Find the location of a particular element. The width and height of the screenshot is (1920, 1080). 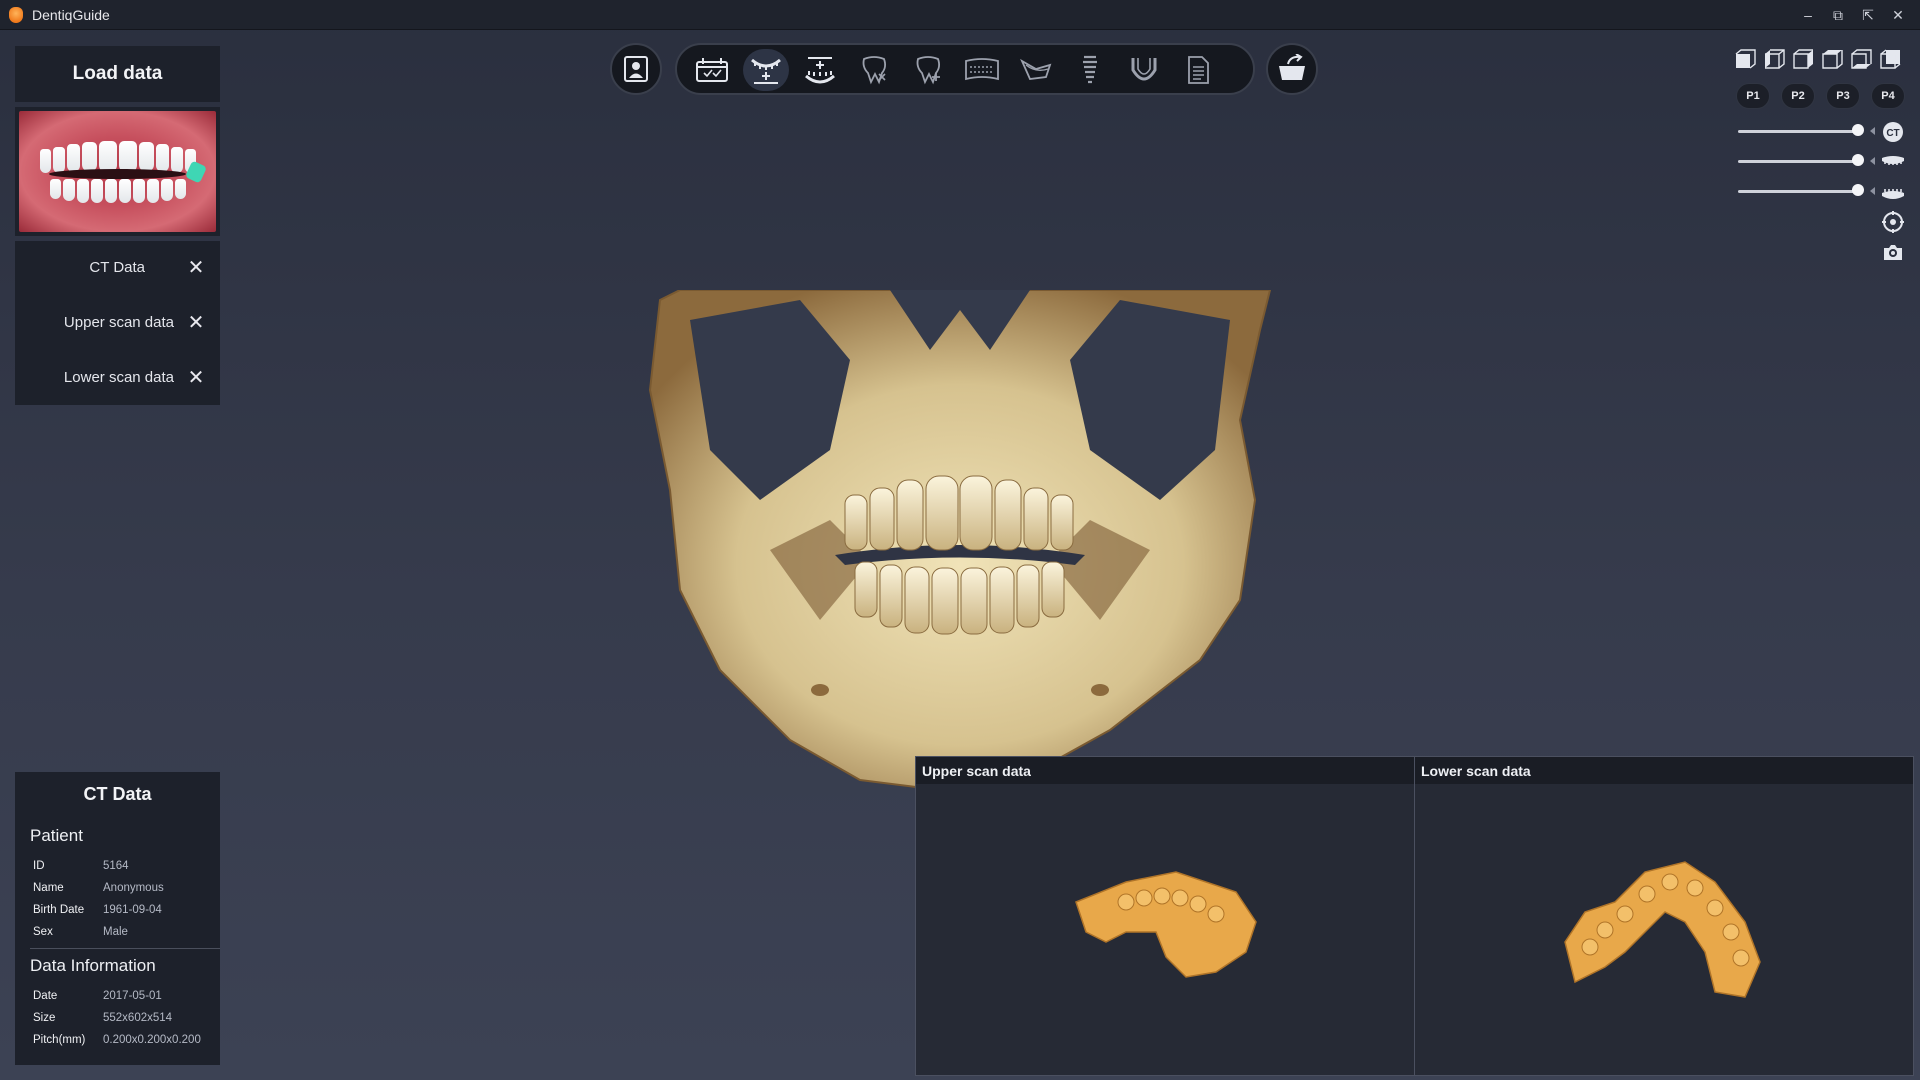

view-right-icon is located at coordinates (1803, 59).